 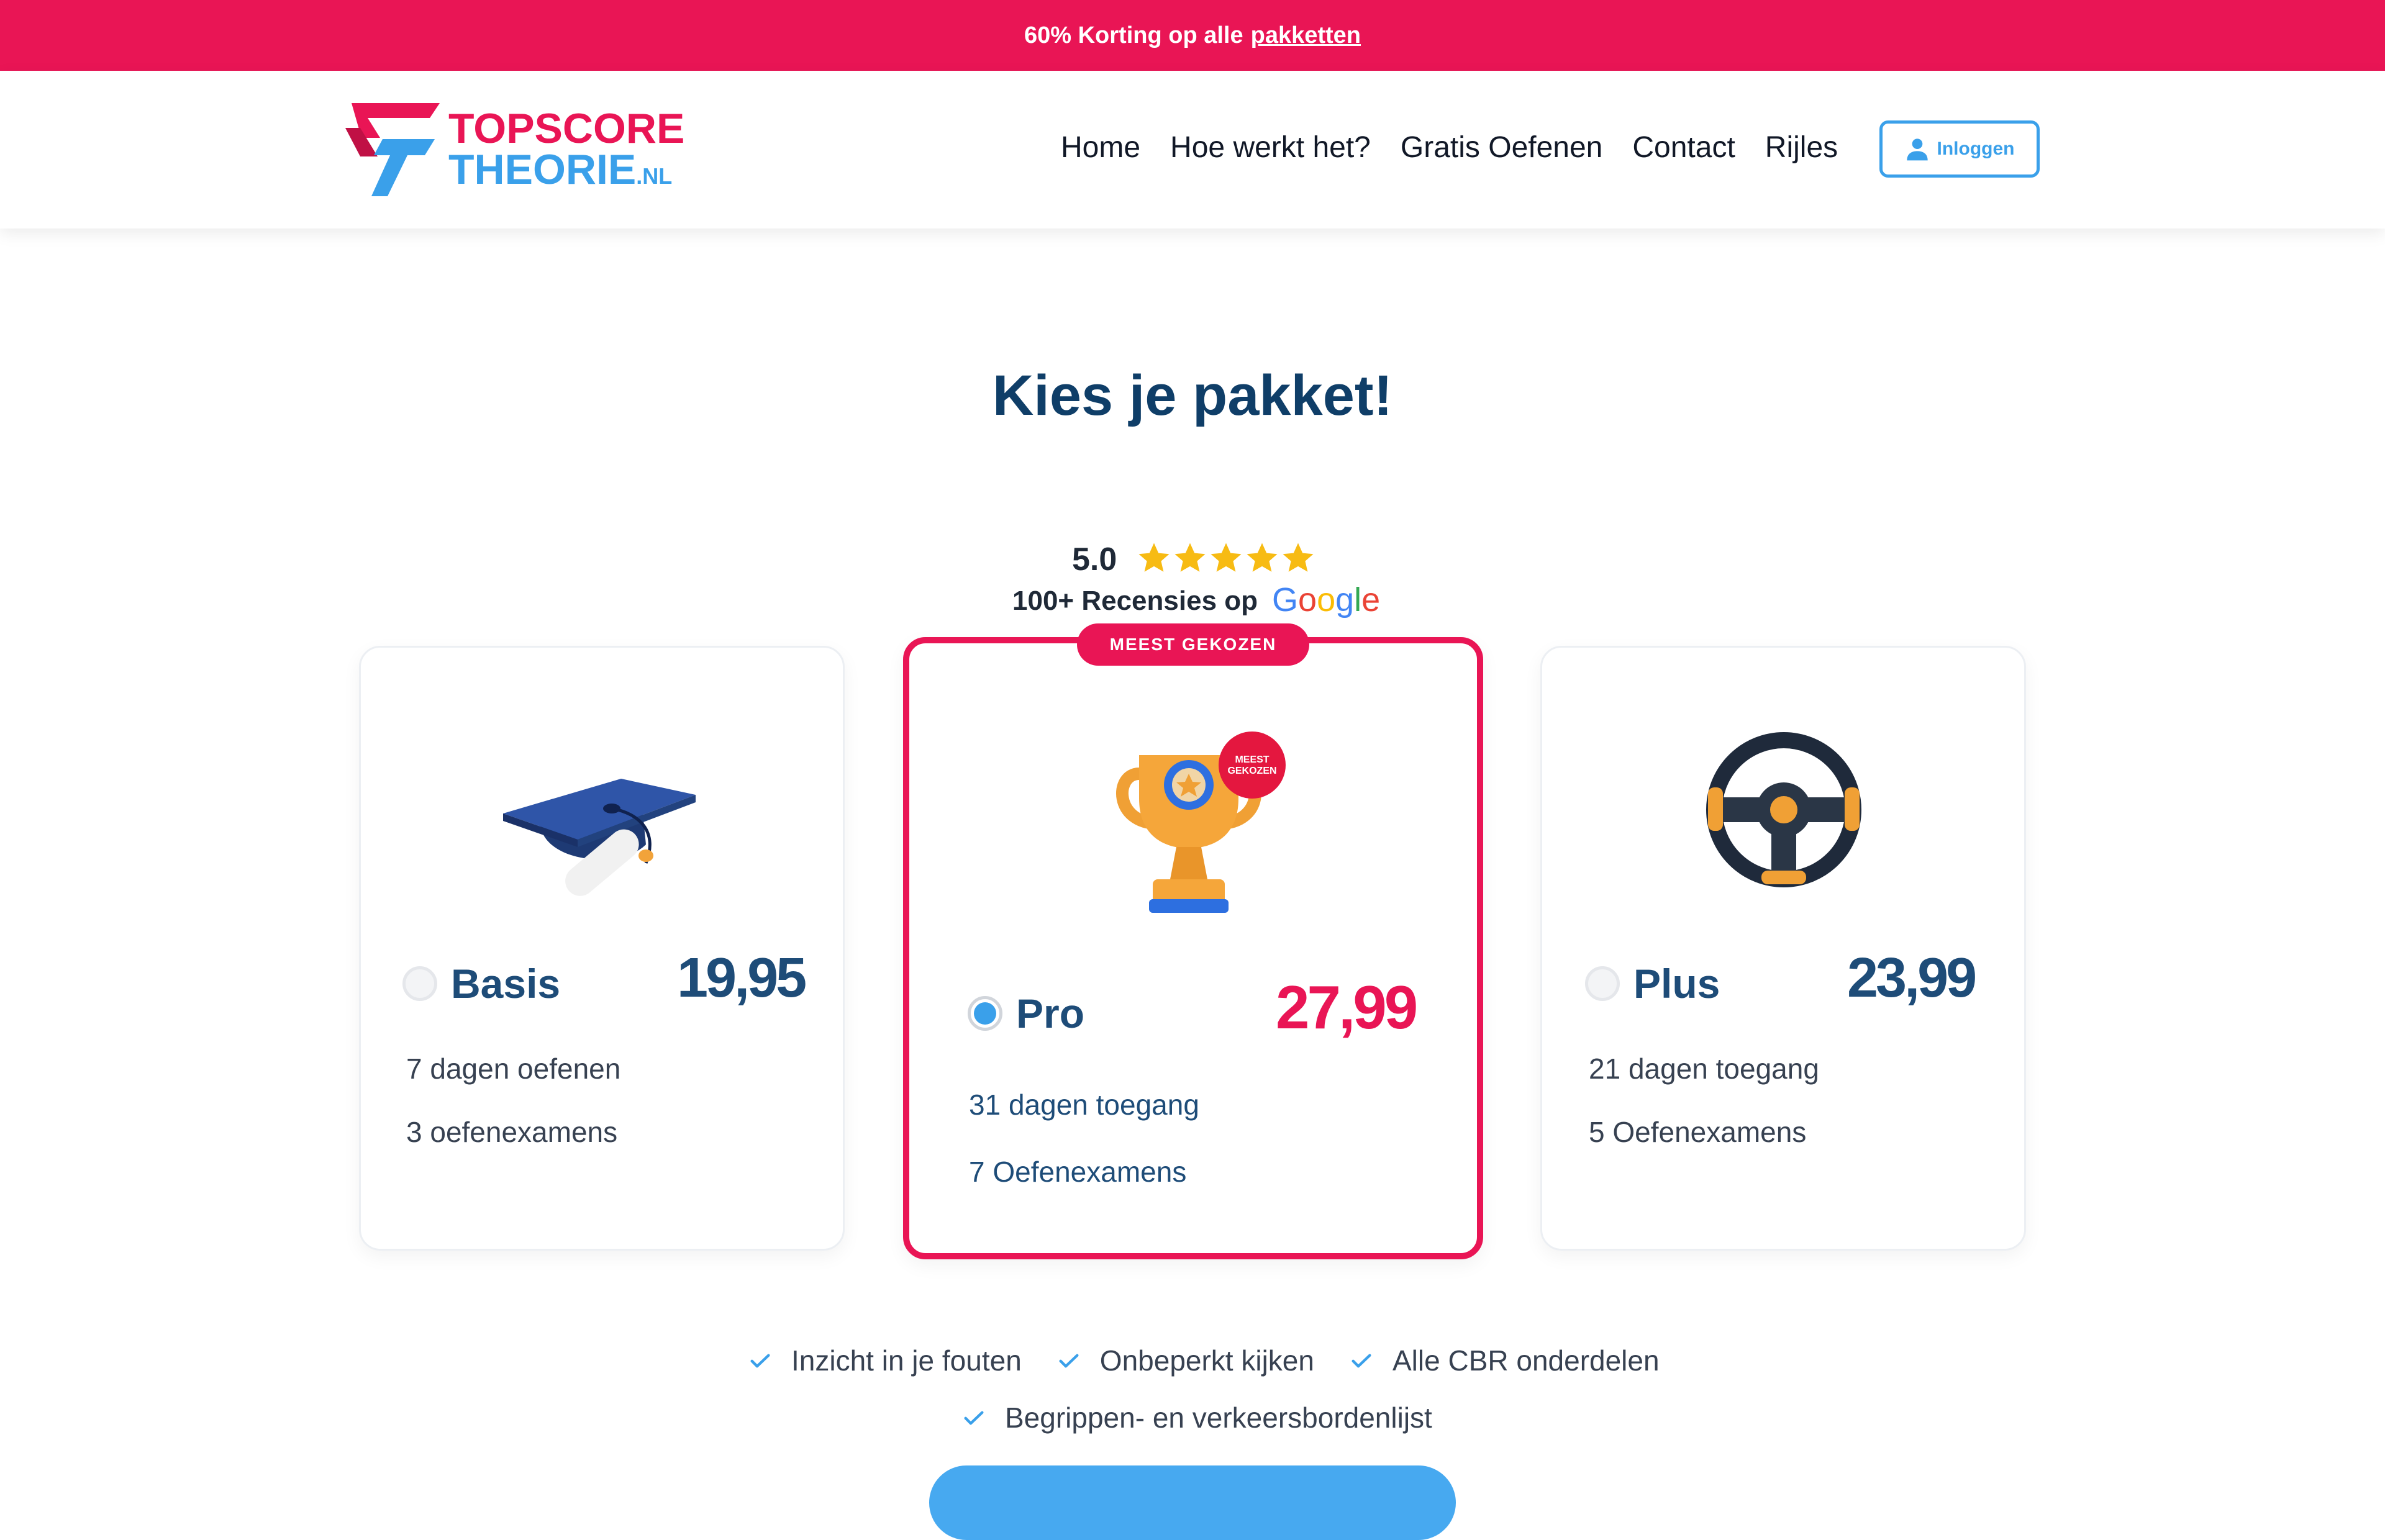 I want to click on promo-text: 60% Korting op alle, so click(x=1134, y=35).